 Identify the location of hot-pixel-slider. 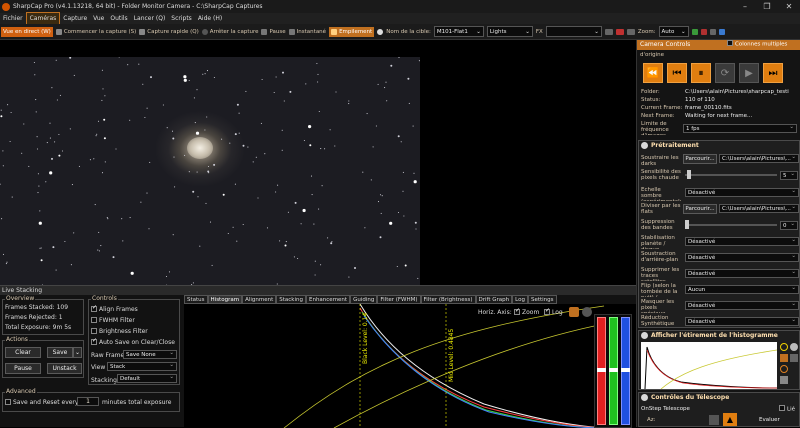
(731, 175).